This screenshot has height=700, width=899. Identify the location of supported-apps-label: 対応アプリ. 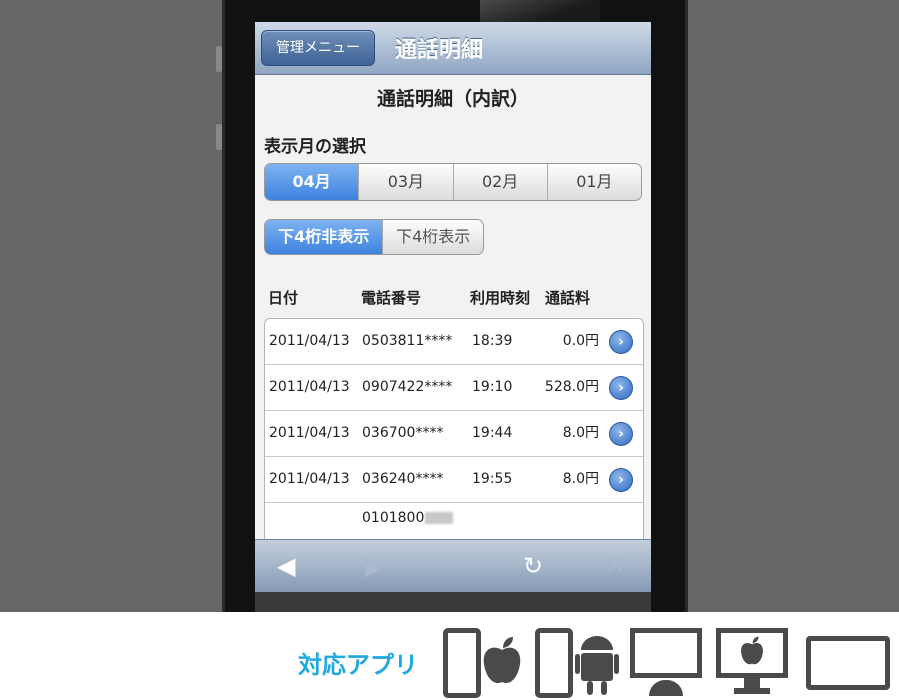
(358, 665).